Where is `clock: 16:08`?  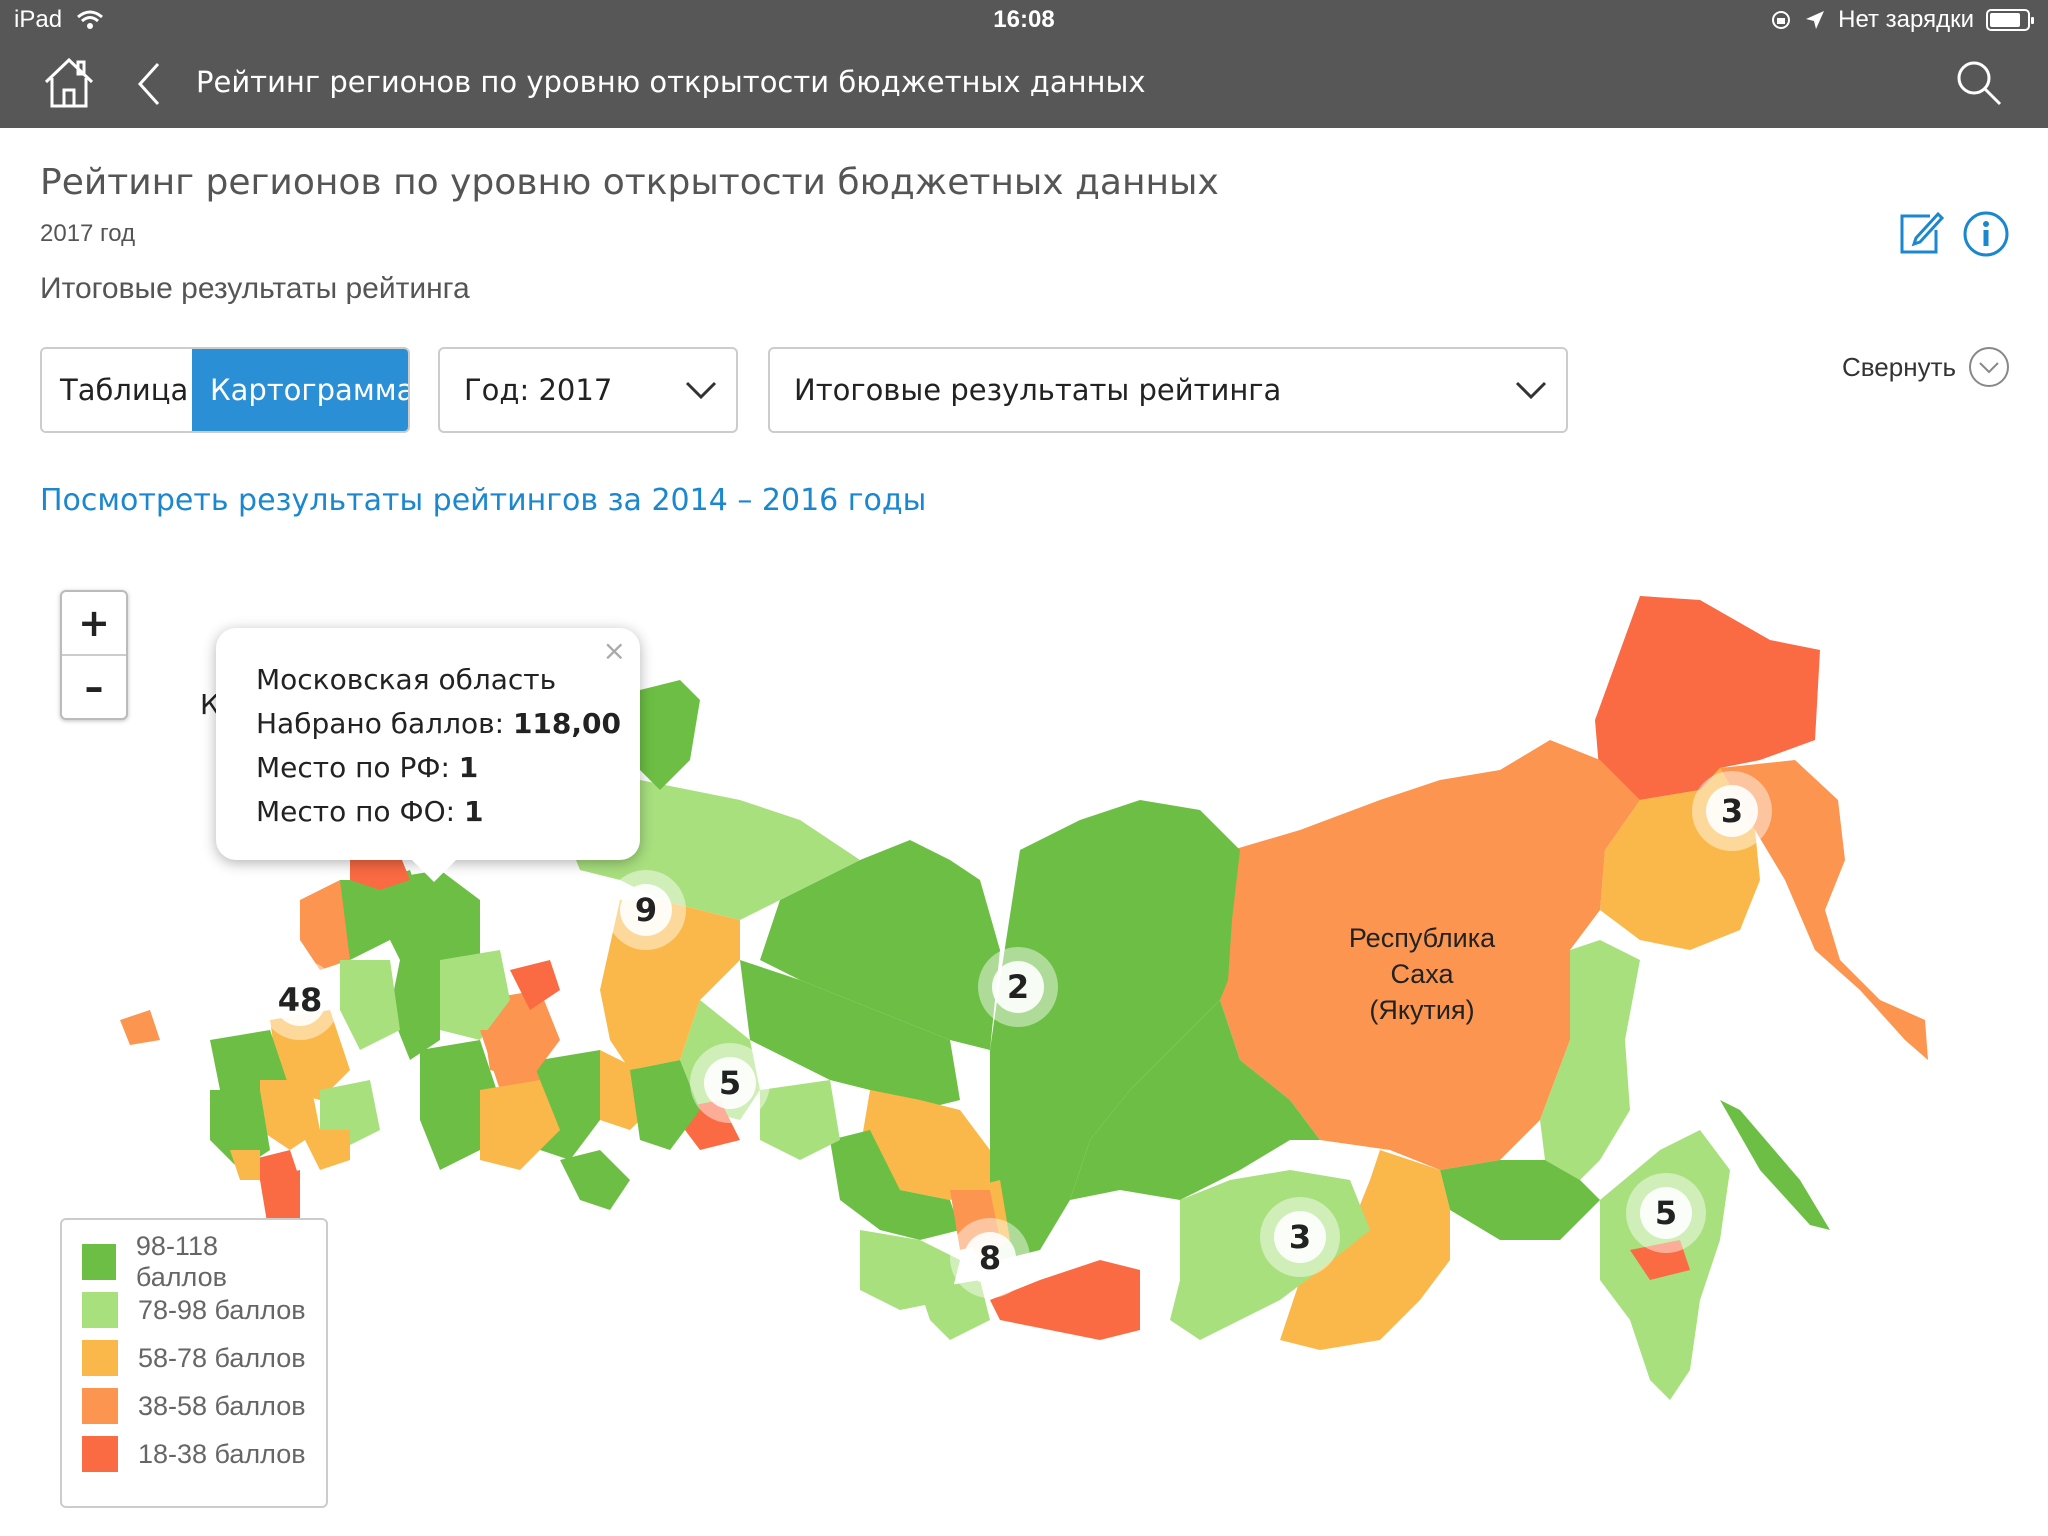 clock: 16:08 is located at coordinates (1024, 19).